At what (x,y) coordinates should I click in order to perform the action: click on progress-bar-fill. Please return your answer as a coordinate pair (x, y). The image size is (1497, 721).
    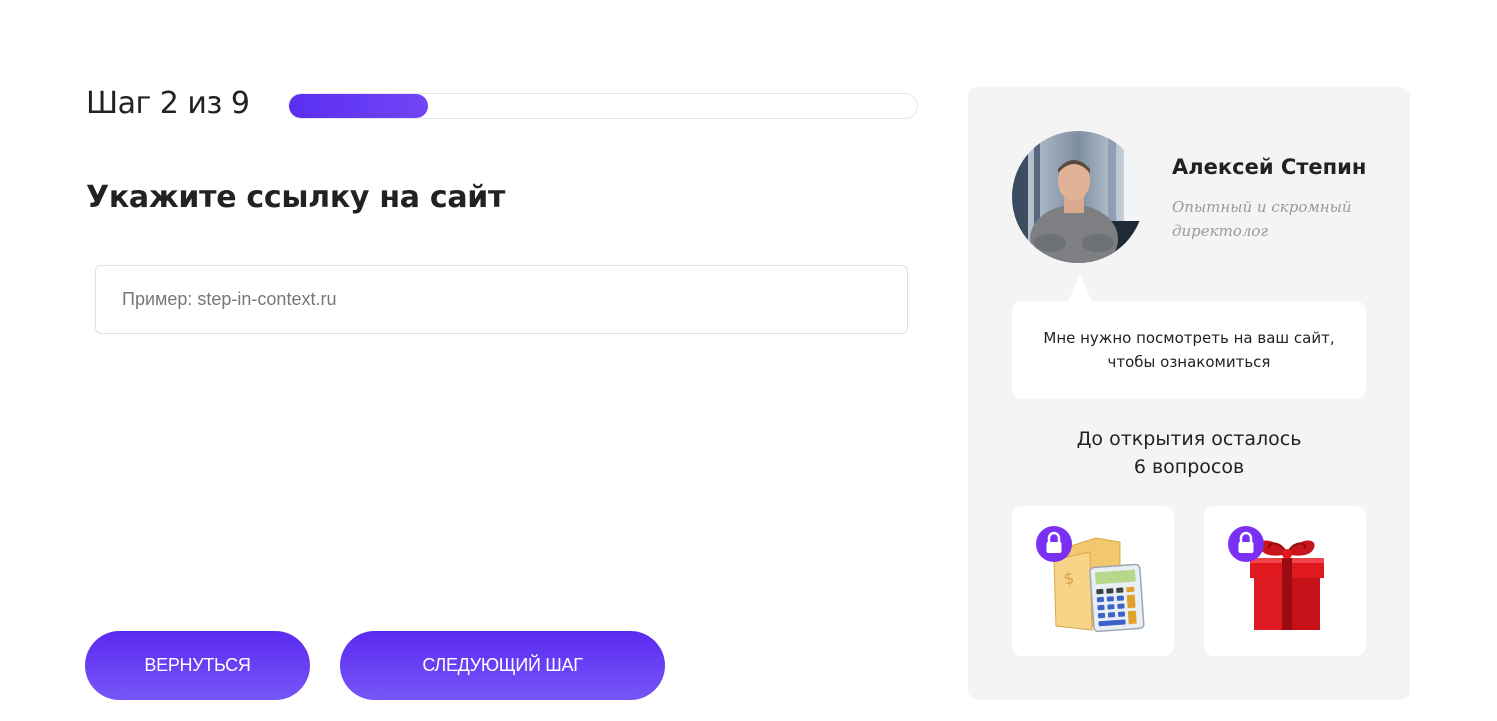
    Looking at the image, I should click on (359, 106).